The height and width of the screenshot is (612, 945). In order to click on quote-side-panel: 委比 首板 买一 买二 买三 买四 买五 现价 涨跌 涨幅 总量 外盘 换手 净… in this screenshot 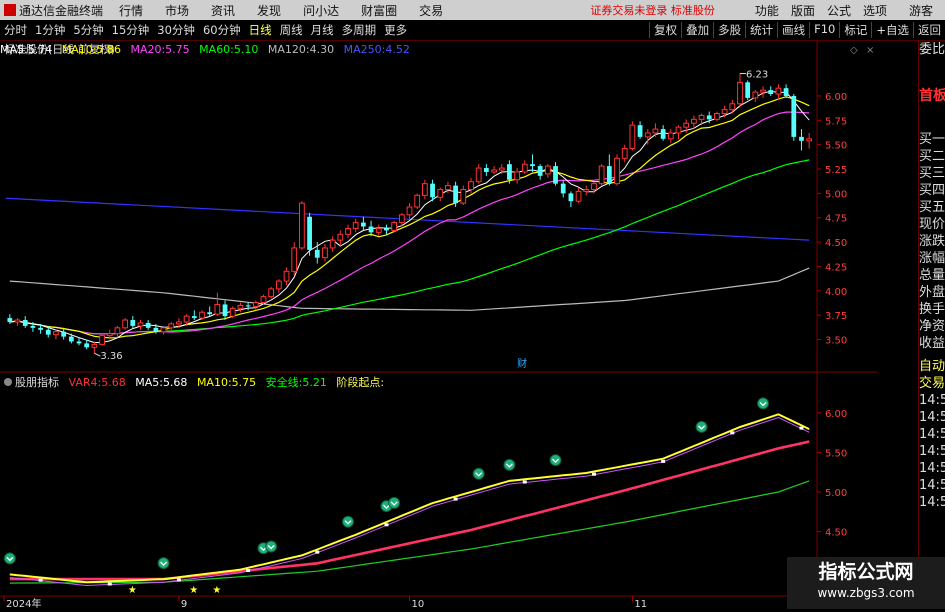, I will do `click(931, 325)`.